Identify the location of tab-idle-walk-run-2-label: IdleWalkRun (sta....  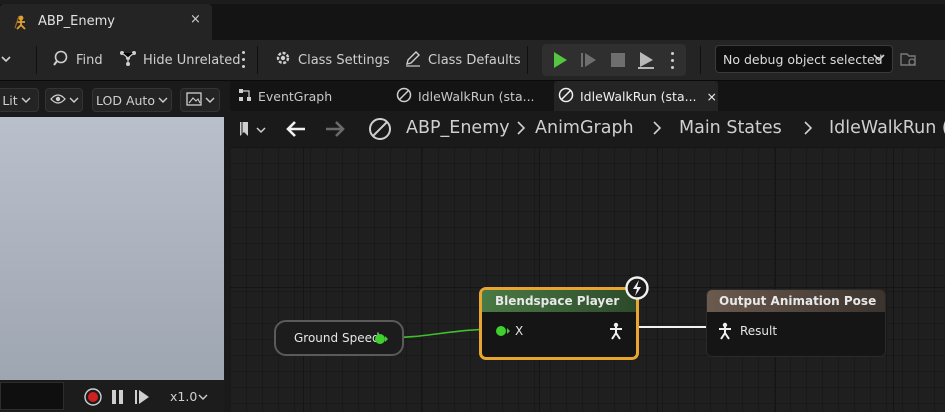
(638, 96).